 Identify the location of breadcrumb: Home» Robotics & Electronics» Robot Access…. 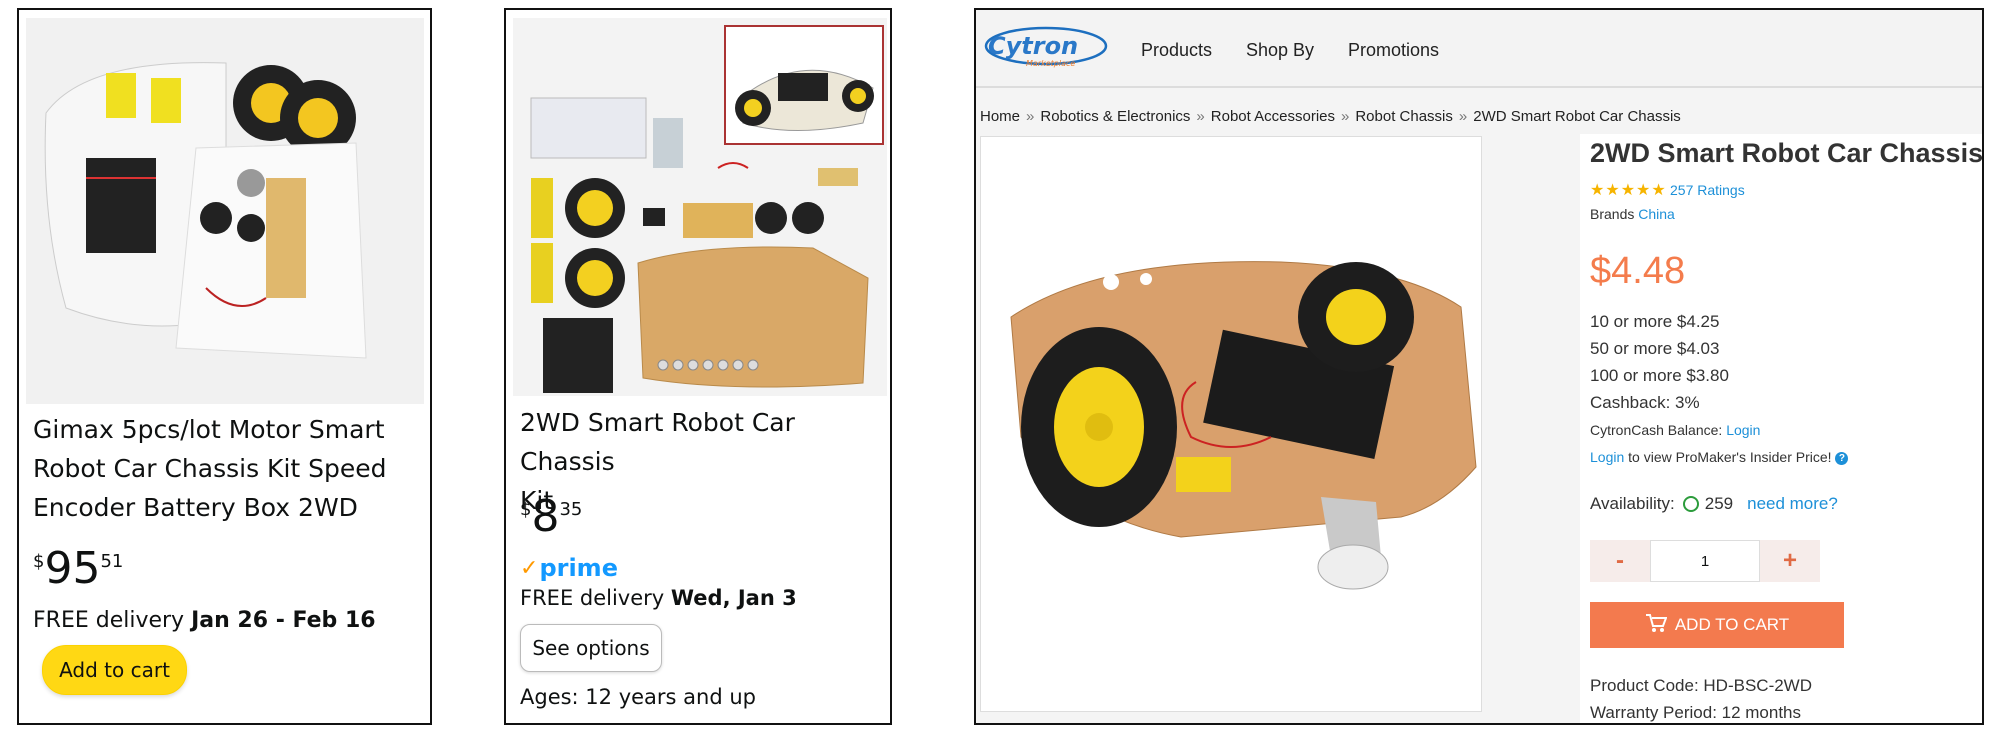
(1330, 116).